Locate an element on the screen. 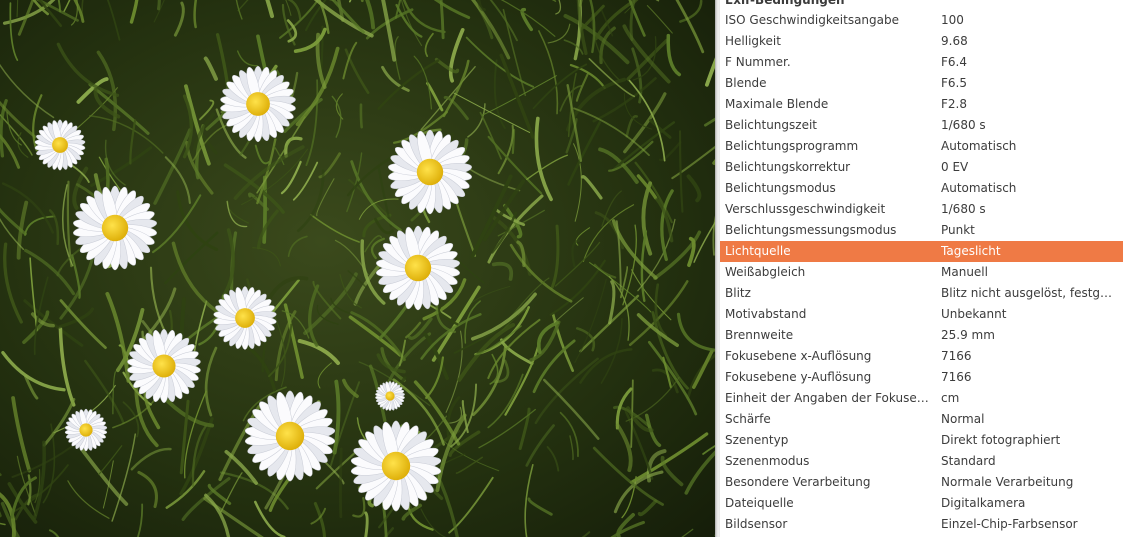 This screenshot has width=1123, height=537. exif-row: Belichtungskorrektur 0 EV is located at coordinates (921, 167).